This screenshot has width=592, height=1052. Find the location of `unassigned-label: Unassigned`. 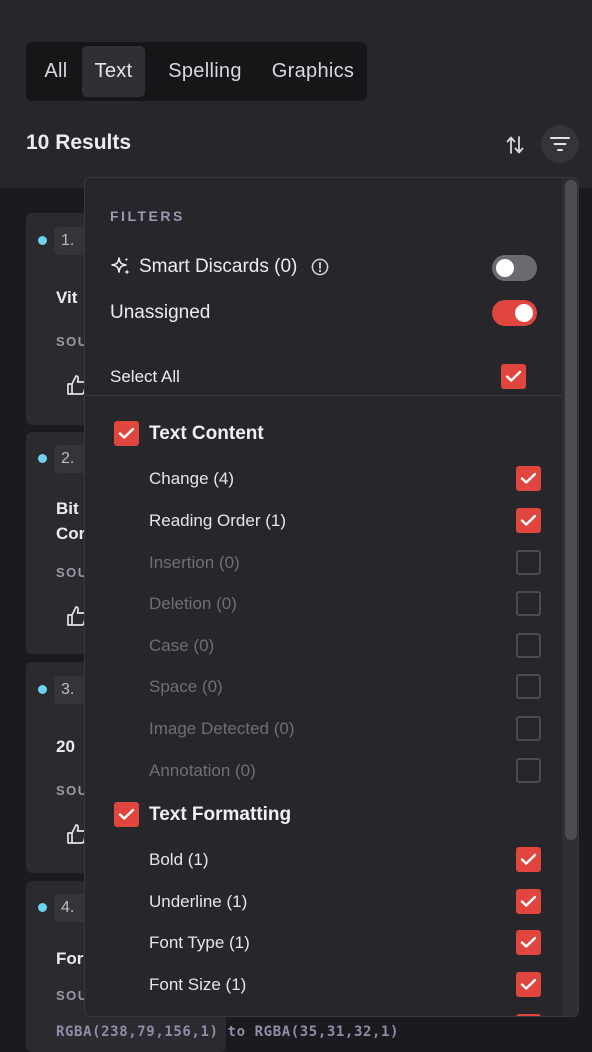

unassigned-label: Unassigned is located at coordinates (160, 312).